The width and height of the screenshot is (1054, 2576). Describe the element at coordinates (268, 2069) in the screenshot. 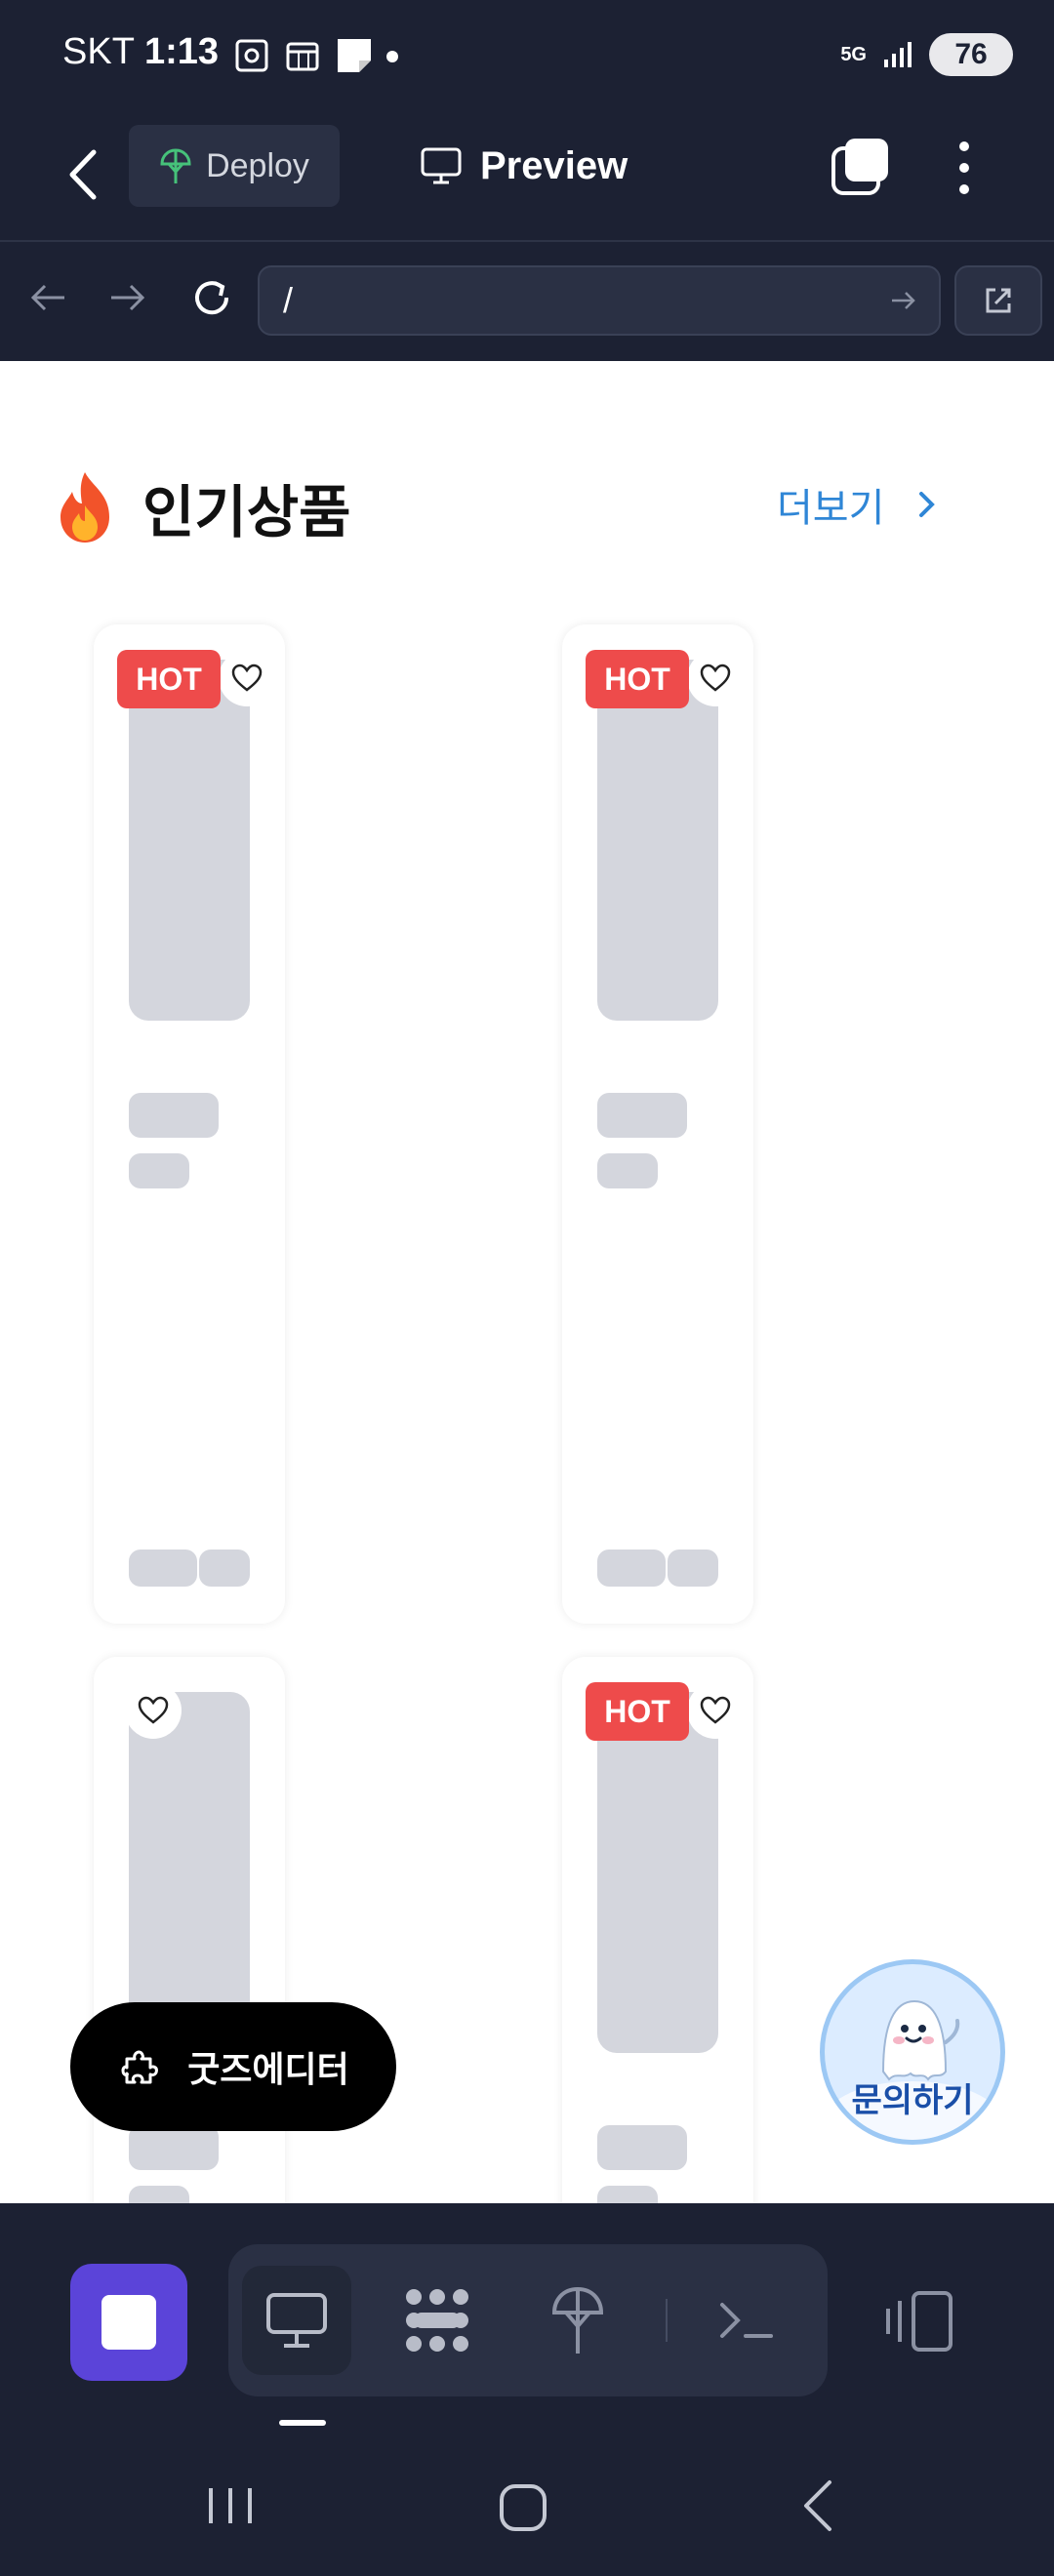

I see `goods-editor-label: 굿즈에디터` at that location.